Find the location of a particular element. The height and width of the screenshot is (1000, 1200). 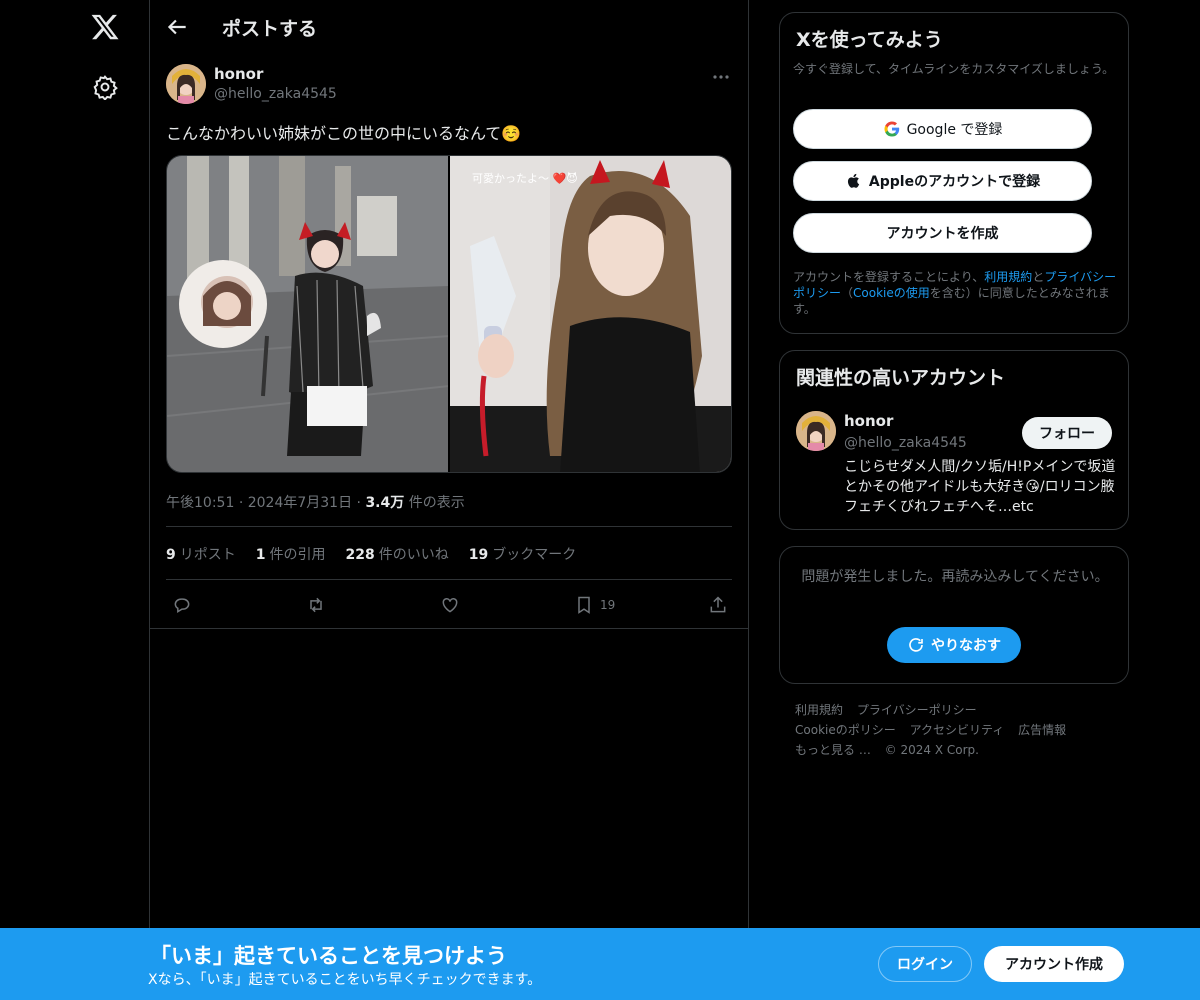

like-icon is located at coordinates (450, 605).